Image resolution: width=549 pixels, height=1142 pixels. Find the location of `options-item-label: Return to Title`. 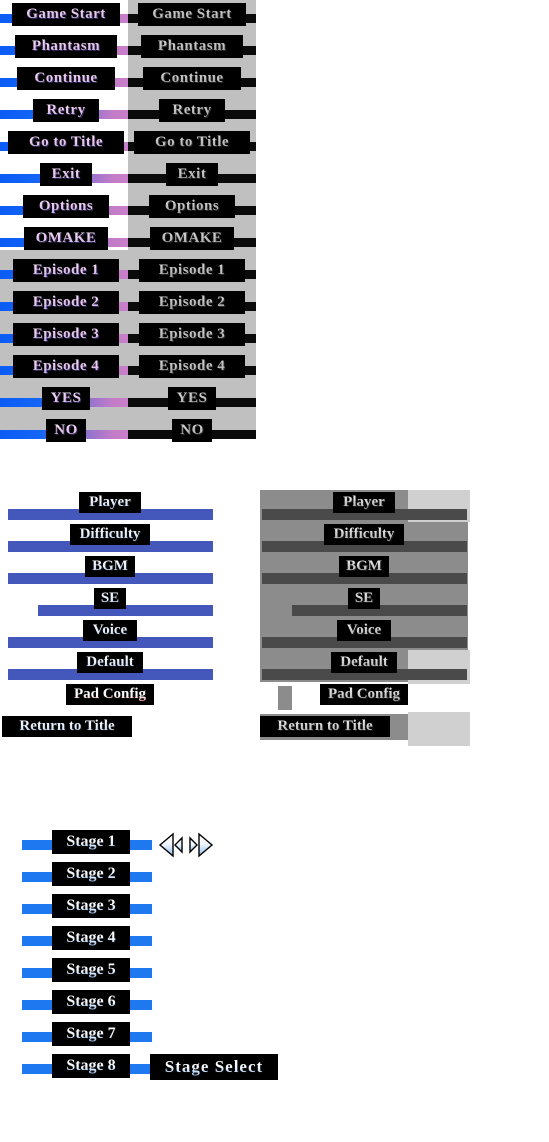

options-item-label: Return to Title is located at coordinates (325, 726).